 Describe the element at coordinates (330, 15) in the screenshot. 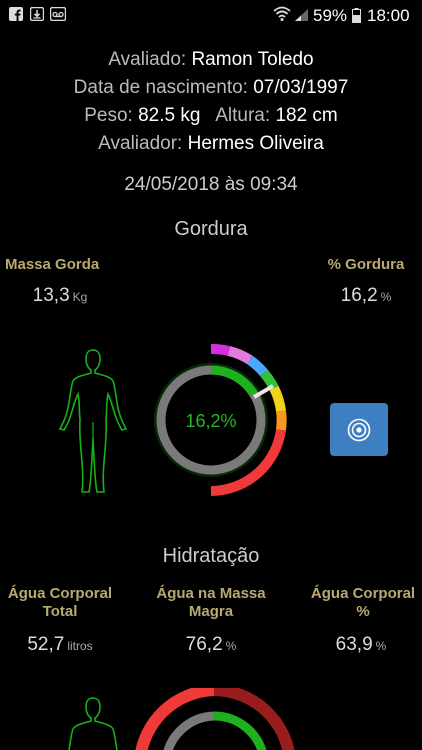

I see `battery-percent: 59%` at that location.